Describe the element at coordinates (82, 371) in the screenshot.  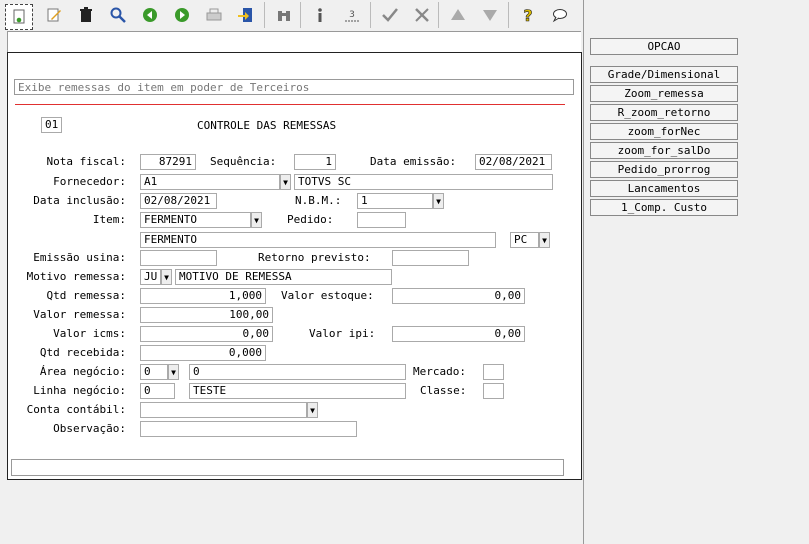
I see `area-negocio-label: Área negócio:` at that location.